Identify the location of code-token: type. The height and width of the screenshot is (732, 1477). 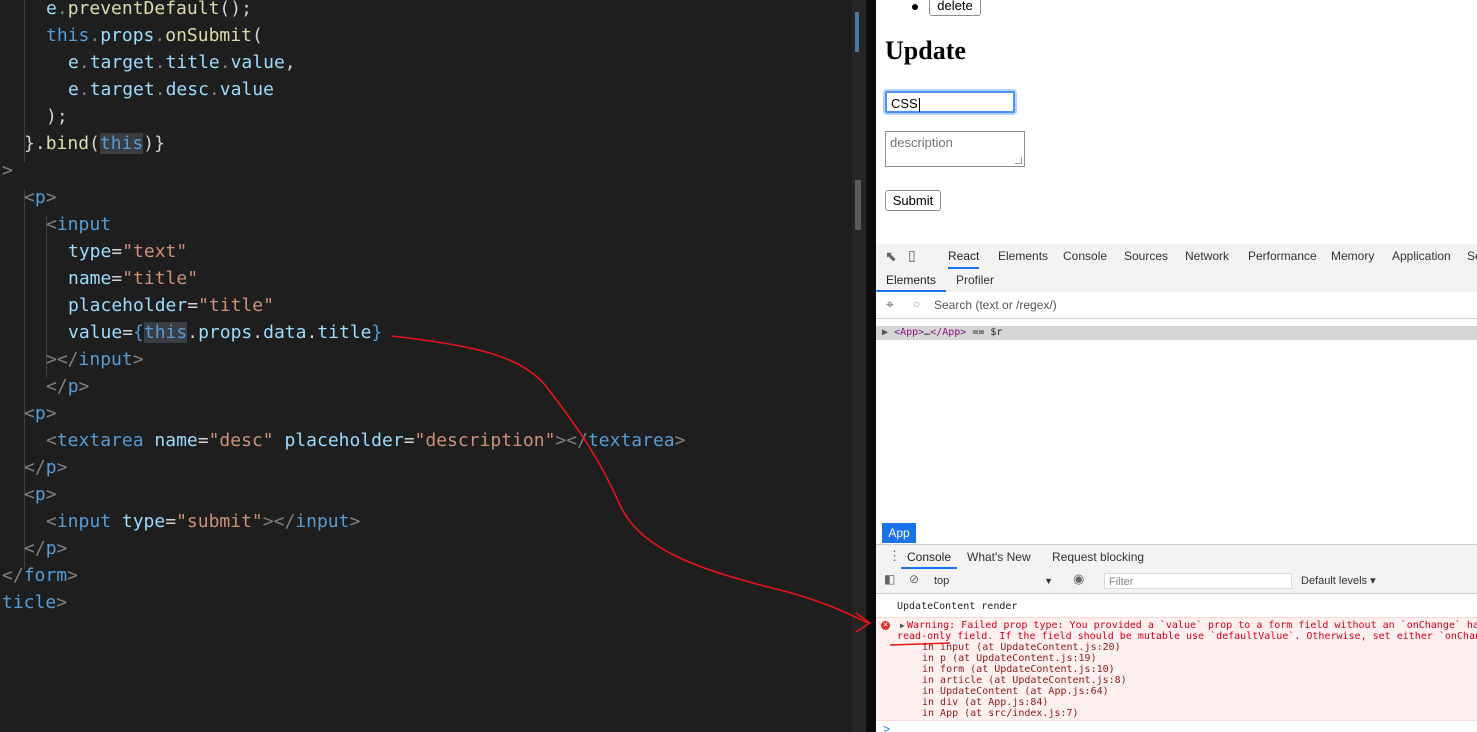
(90, 251).